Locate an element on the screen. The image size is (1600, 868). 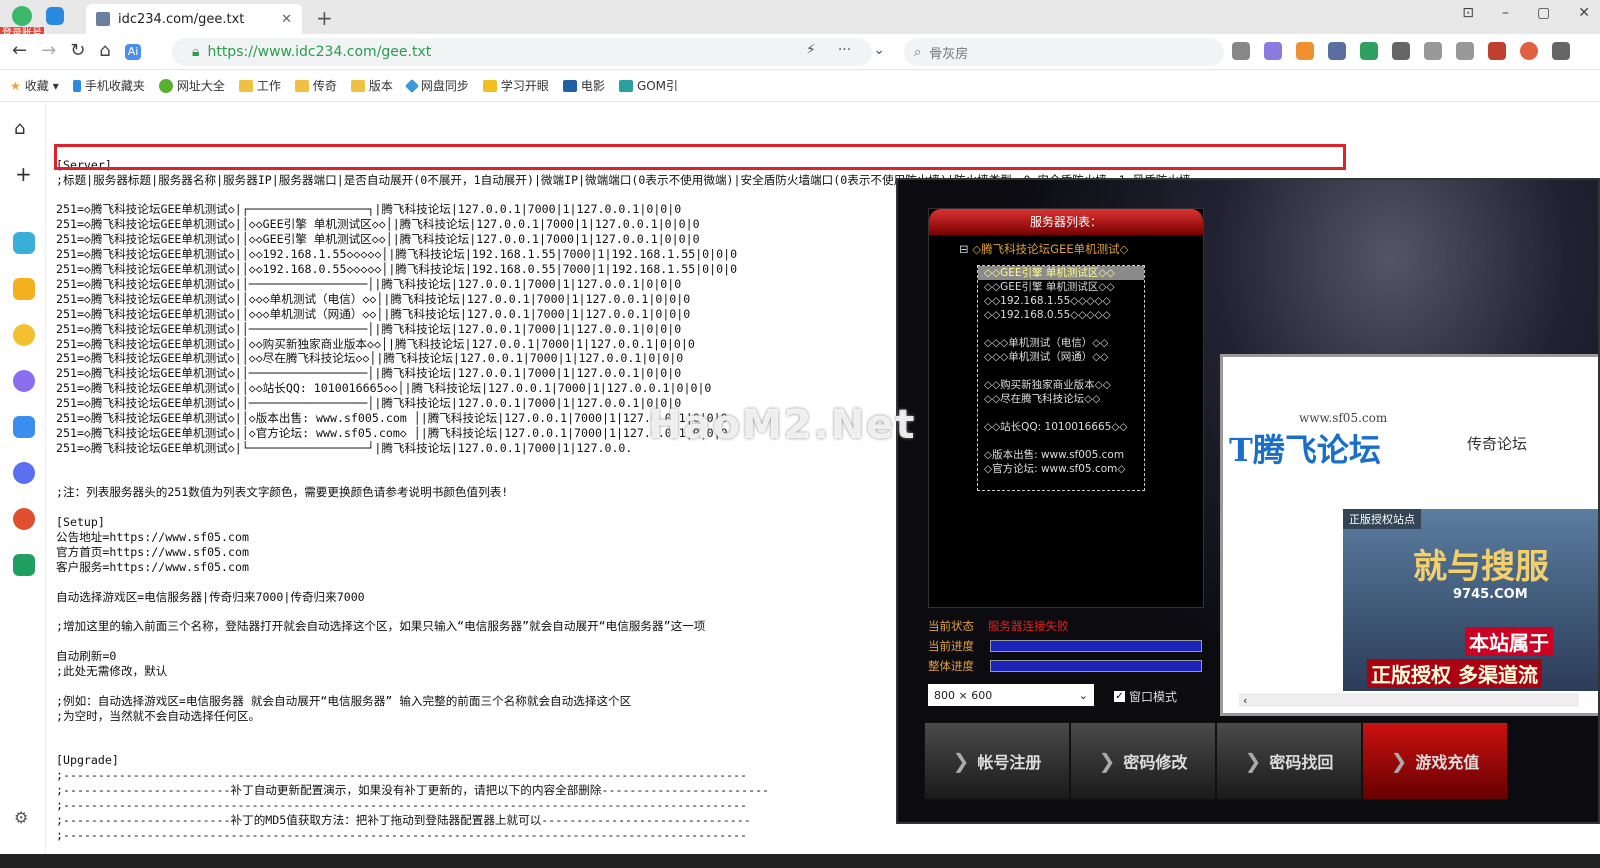
recover-password-button: ❯ 密码找回 is located at coordinates (1289, 761).